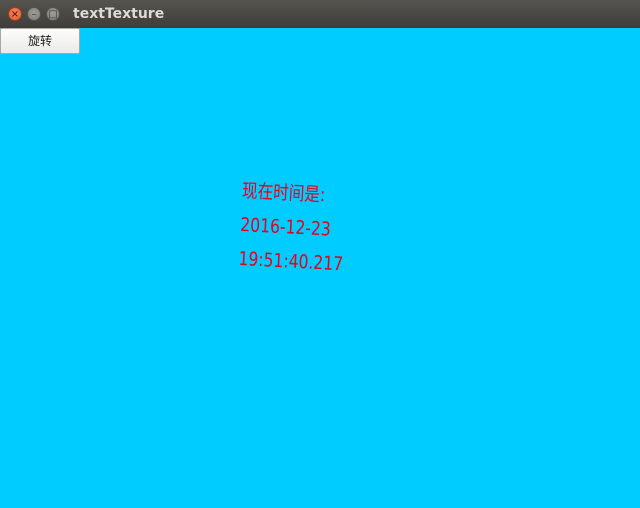 The image size is (640, 508). Describe the element at coordinates (40, 41) in the screenshot. I see `rotate-button: 旋转` at that location.